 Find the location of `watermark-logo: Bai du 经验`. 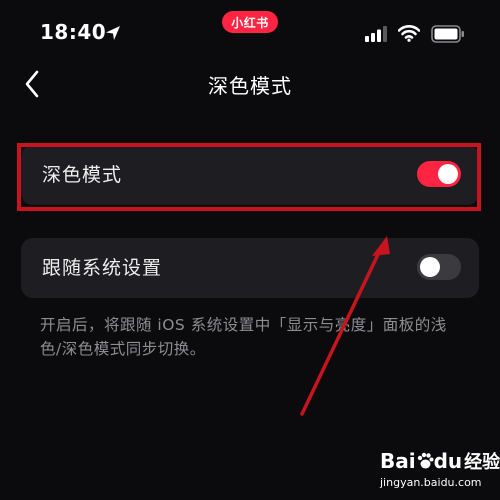

watermark-logo: Bai du 经验 is located at coordinates (440, 461).